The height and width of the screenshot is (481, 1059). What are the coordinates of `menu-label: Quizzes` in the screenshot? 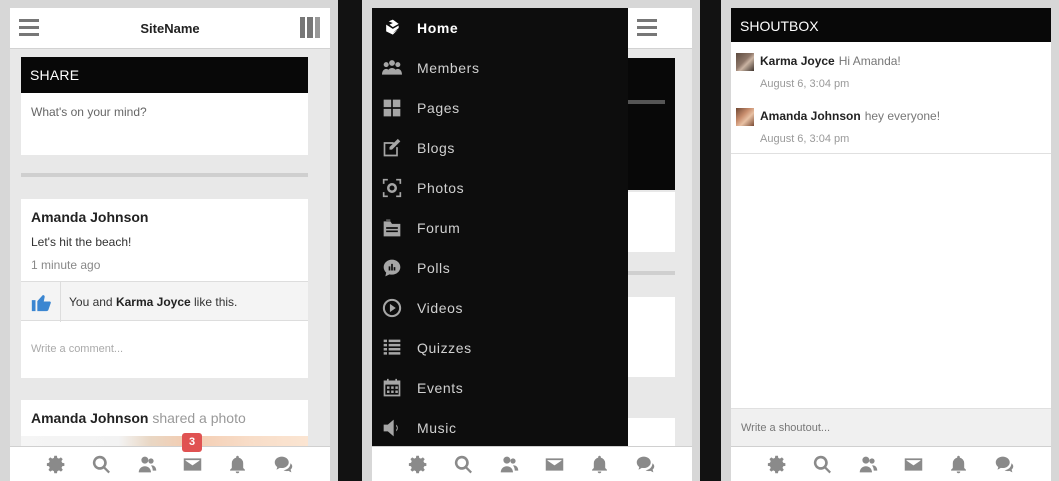 It's located at (444, 348).